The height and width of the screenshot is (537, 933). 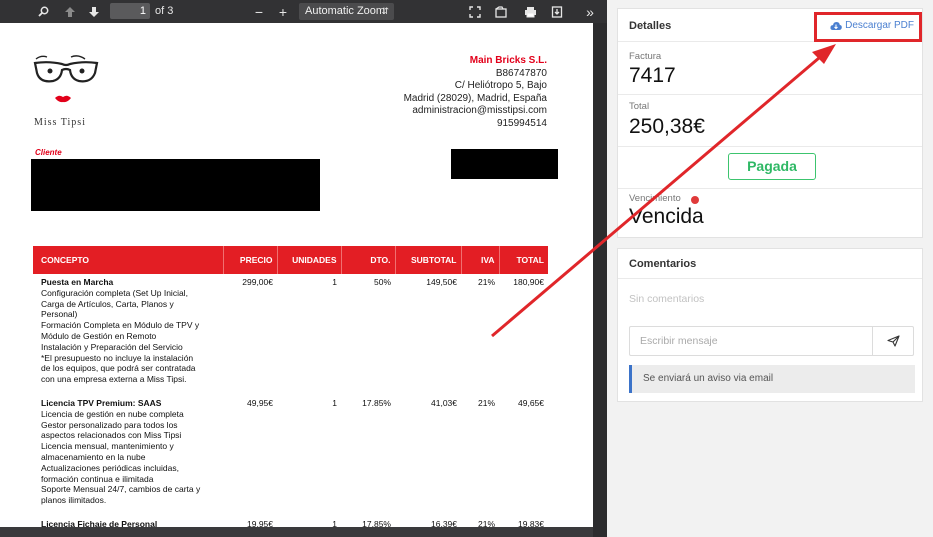 What do you see at coordinates (112, 346) in the screenshot?
I see `item-description-line: Instalación y Preparación del Servicio` at bounding box center [112, 346].